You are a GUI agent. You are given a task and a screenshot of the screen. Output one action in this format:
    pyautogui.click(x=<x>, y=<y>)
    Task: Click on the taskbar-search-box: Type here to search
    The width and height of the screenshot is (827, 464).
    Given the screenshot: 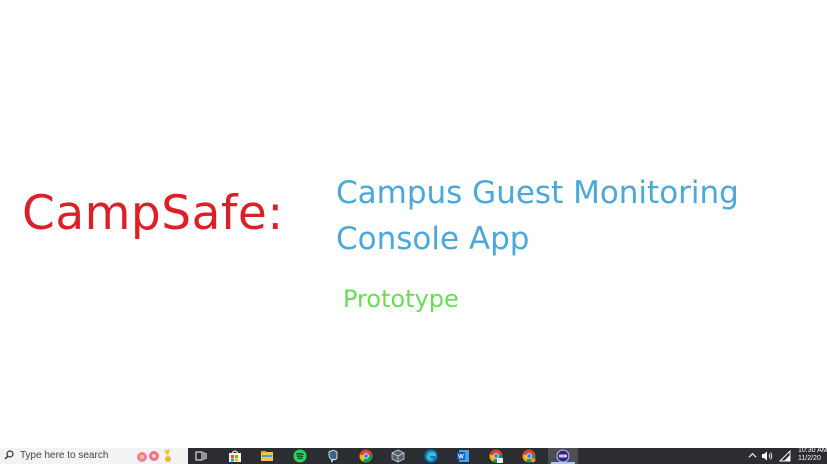 What is the action you would take?
    pyautogui.click(x=94, y=456)
    